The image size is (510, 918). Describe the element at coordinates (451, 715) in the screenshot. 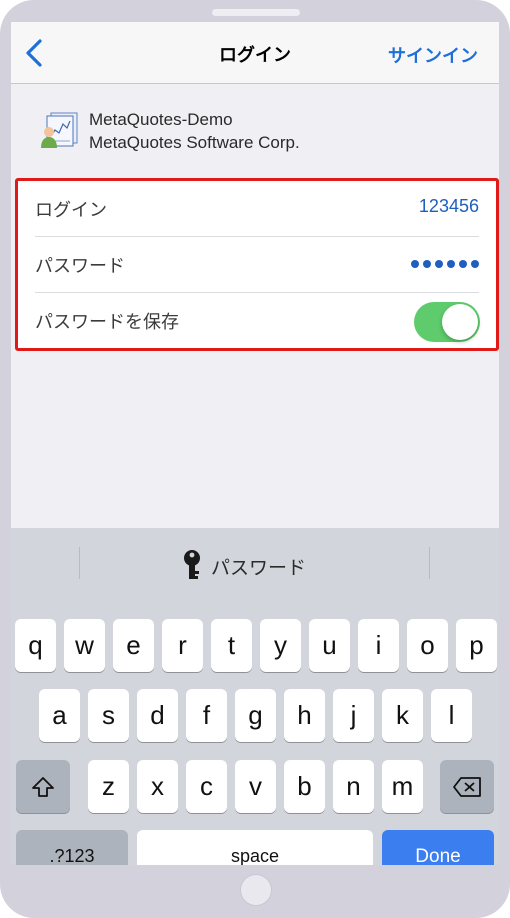

I see `key-l: l` at that location.